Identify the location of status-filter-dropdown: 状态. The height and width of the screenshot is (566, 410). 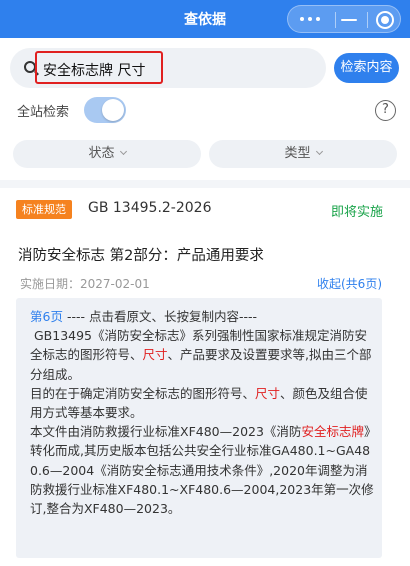
(107, 154).